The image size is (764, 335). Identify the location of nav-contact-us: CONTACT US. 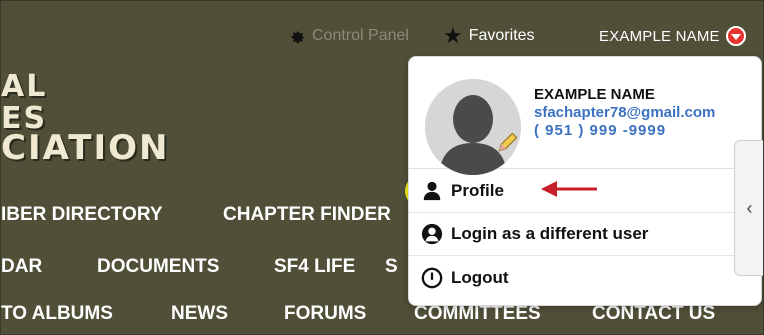
(653, 314).